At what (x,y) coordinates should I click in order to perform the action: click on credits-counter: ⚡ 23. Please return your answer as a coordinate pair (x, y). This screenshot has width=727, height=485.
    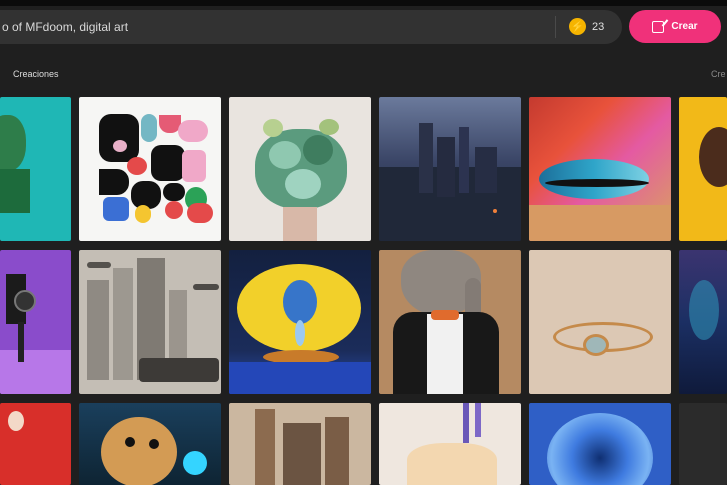
    Looking at the image, I should click on (586, 26).